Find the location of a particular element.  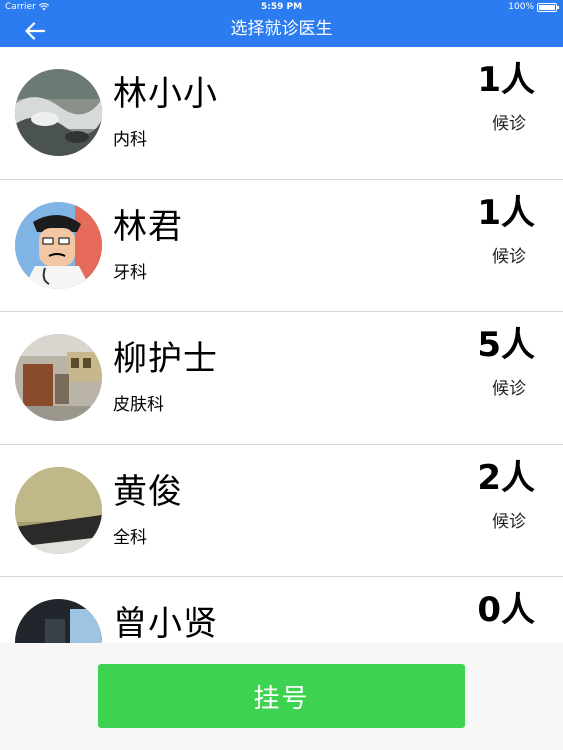

waiting-count: 0人 is located at coordinates (506, 610).